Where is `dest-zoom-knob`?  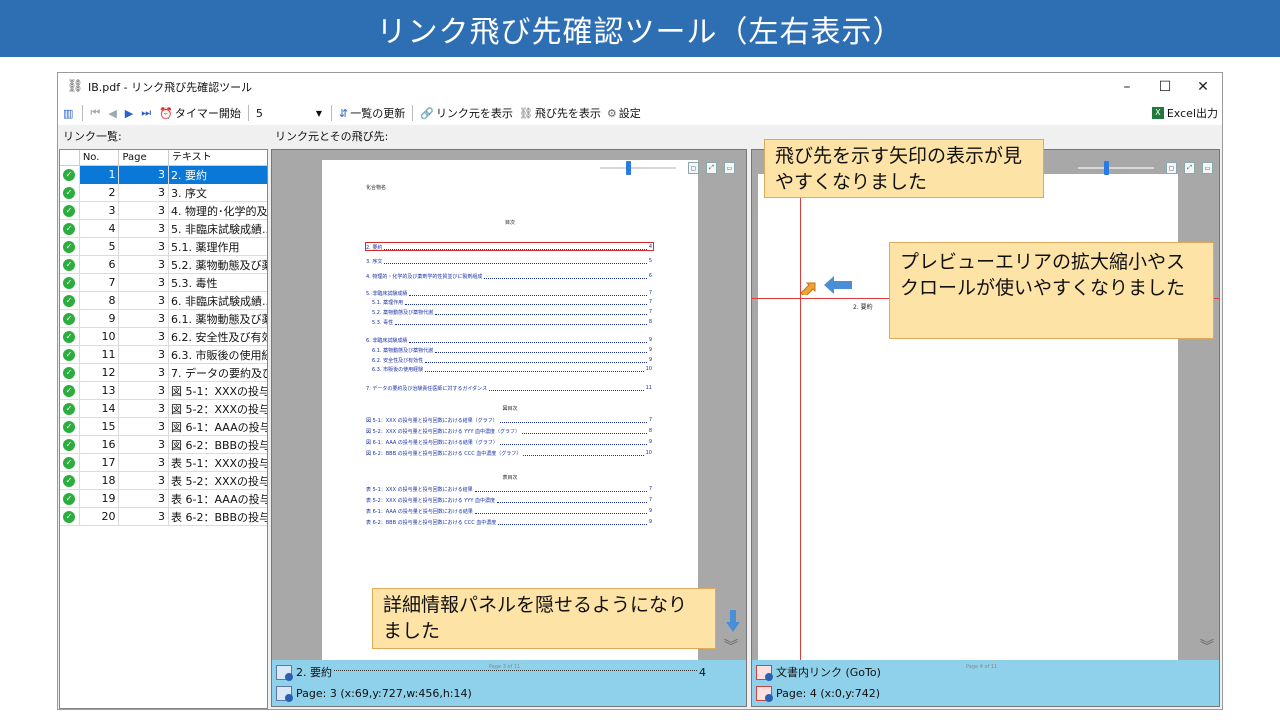 dest-zoom-knob is located at coordinates (1106, 168).